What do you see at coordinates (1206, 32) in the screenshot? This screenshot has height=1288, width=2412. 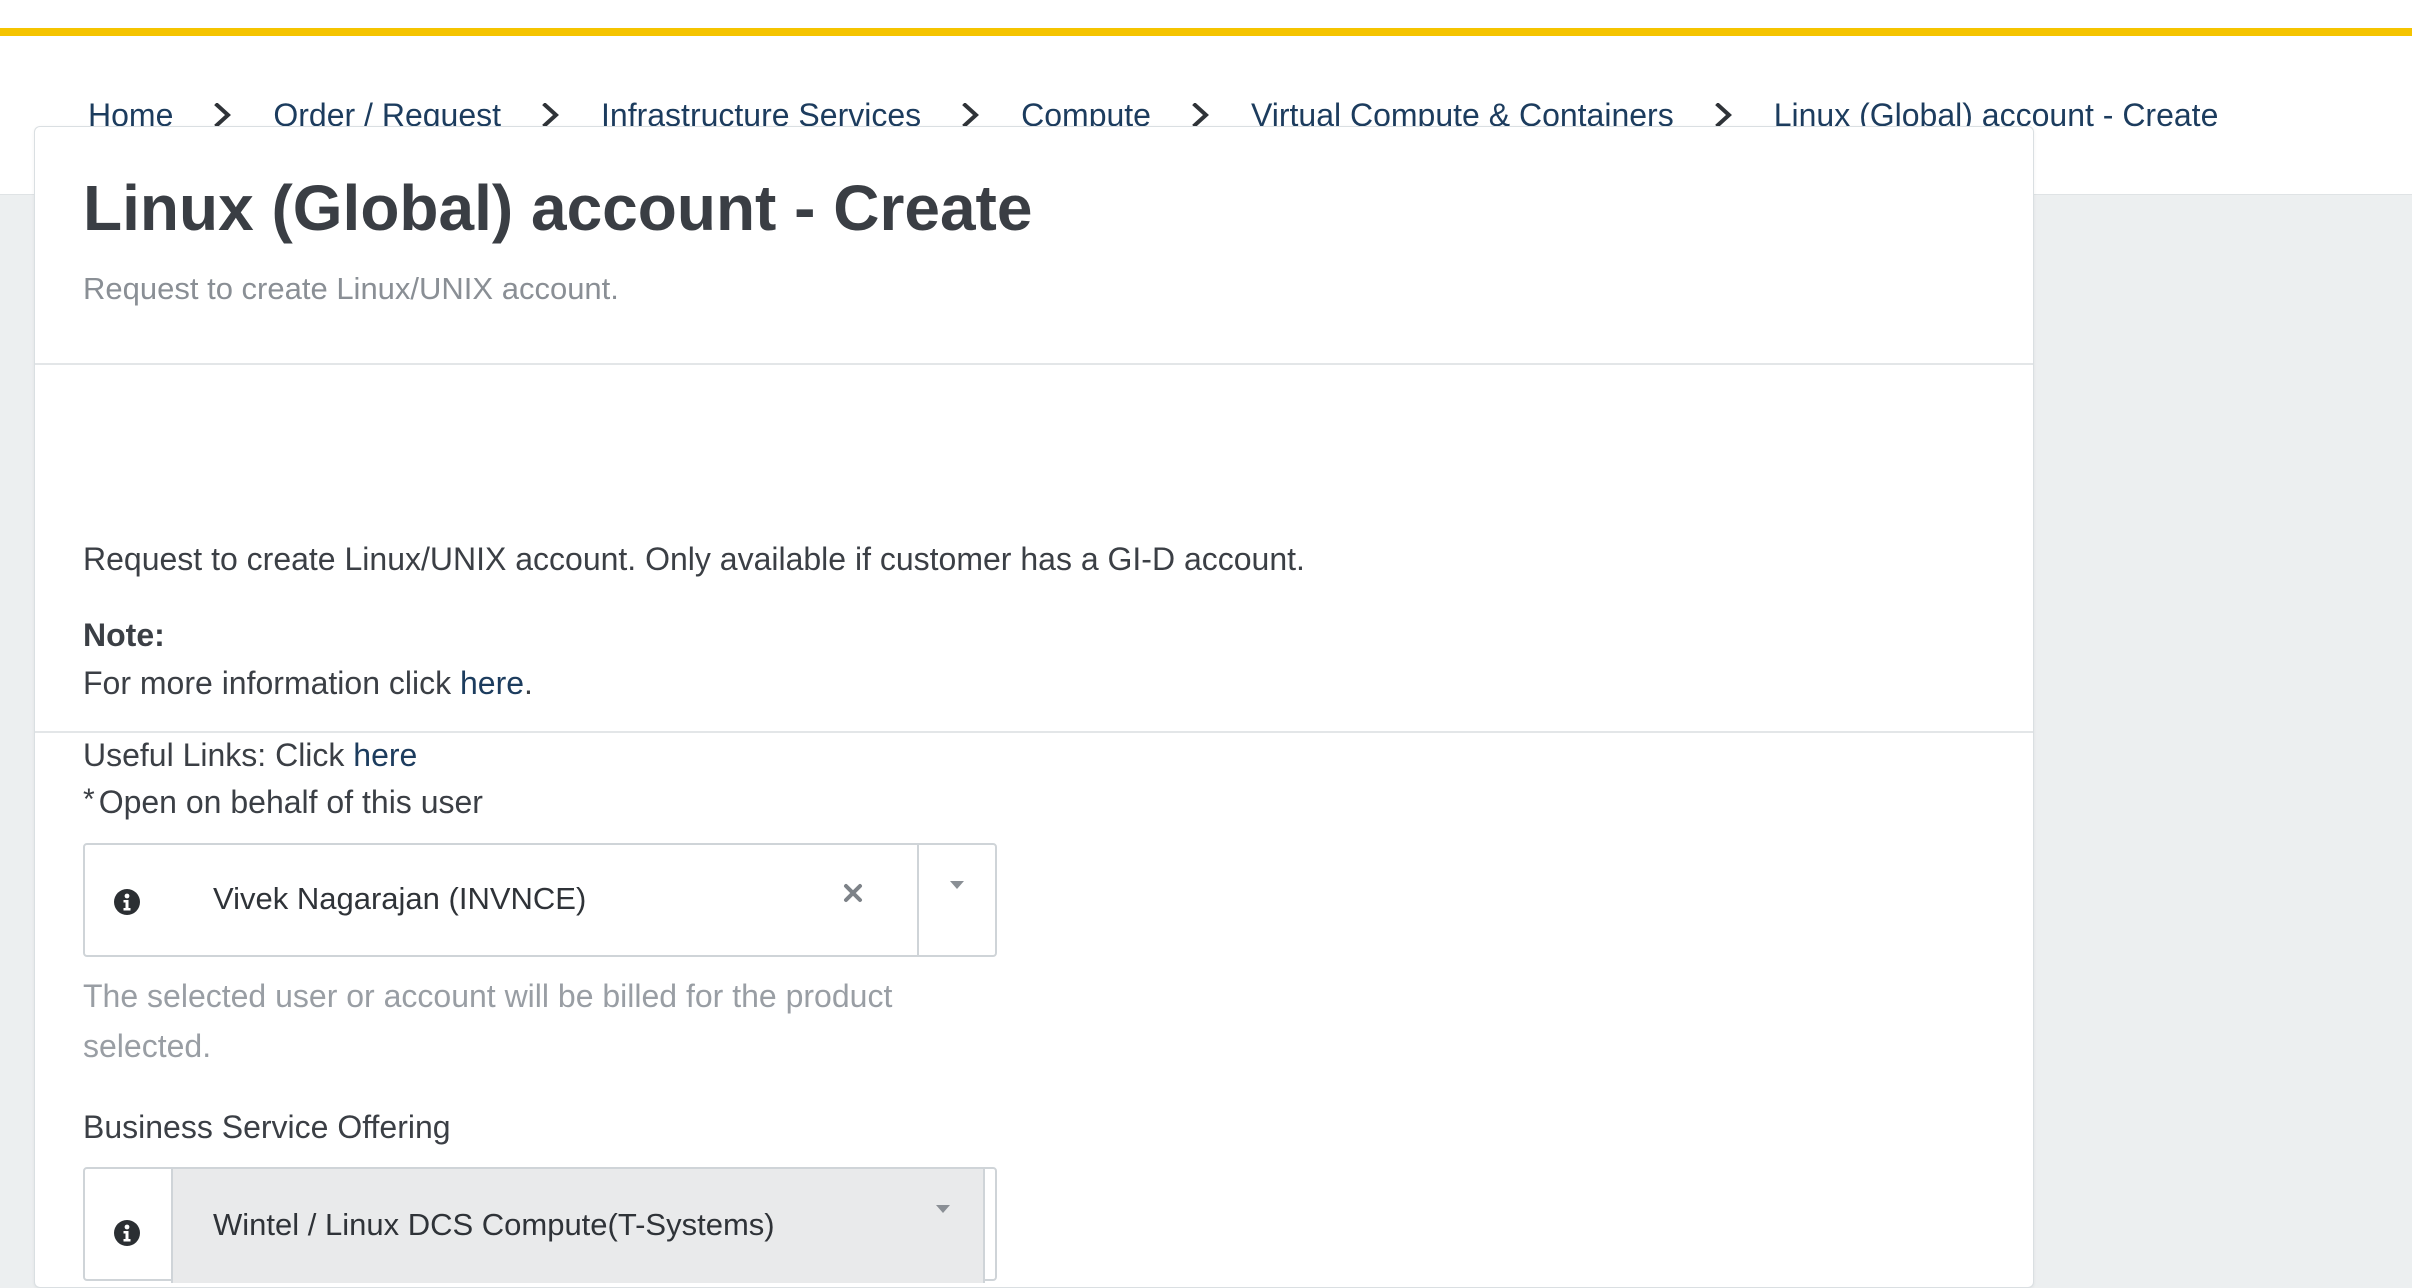 I see `accent-bar` at bounding box center [1206, 32].